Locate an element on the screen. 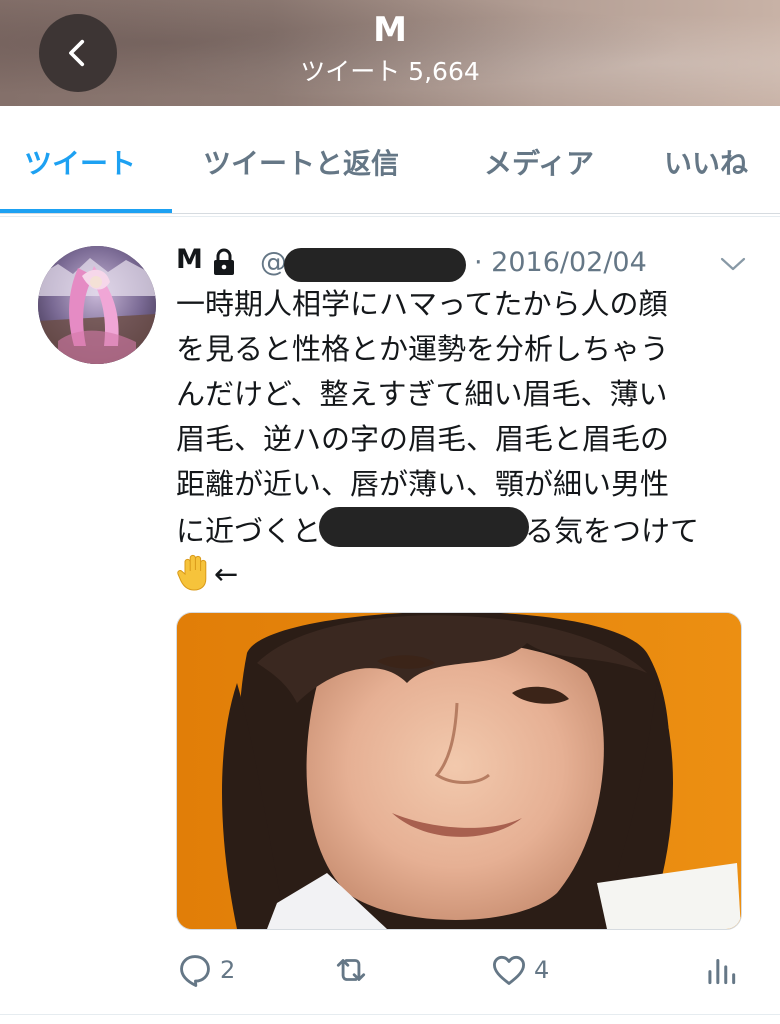 The width and height of the screenshot is (780, 1024). tab-tweets-and-replies: ツイートと返信 is located at coordinates (301, 162).